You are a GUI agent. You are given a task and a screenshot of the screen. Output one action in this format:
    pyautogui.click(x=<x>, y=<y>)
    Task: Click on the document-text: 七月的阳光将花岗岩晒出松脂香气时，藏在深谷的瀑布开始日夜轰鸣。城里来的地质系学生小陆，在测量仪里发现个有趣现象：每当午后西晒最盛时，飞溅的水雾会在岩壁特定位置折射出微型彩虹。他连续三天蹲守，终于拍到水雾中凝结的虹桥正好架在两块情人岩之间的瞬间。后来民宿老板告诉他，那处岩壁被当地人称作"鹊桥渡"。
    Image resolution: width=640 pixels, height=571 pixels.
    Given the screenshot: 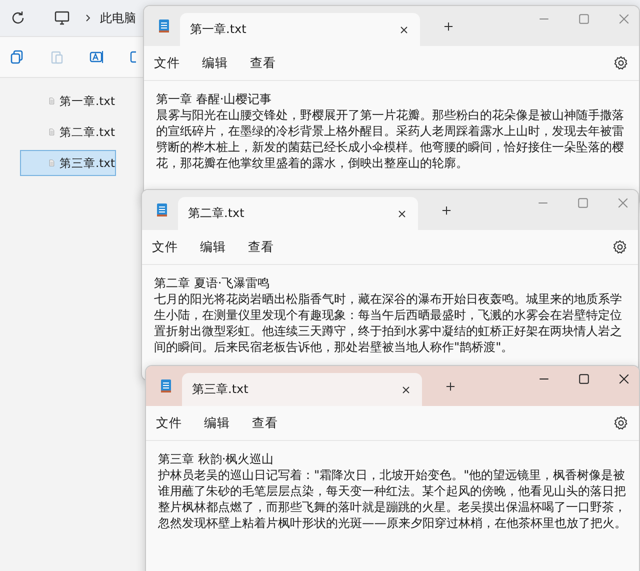 What is the action you would take?
    pyautogui.click(x=388, y=323)
    